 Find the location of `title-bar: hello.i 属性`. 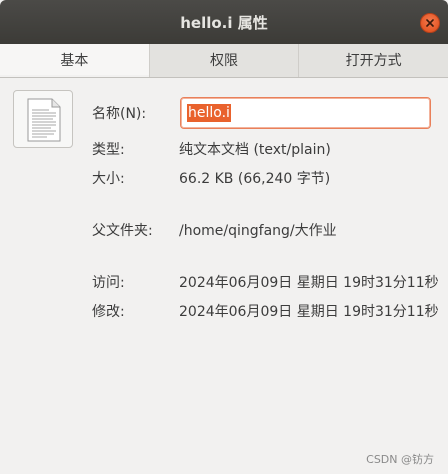

title-bar: hello.i 属性 is located at coordinates (224, 22).